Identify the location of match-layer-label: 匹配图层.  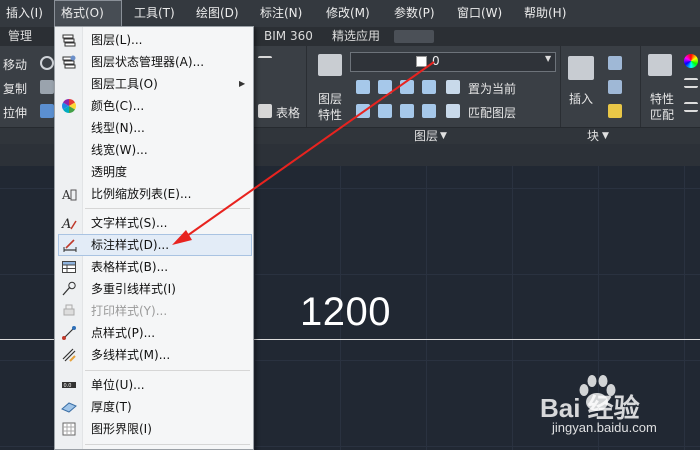
(492, 112).